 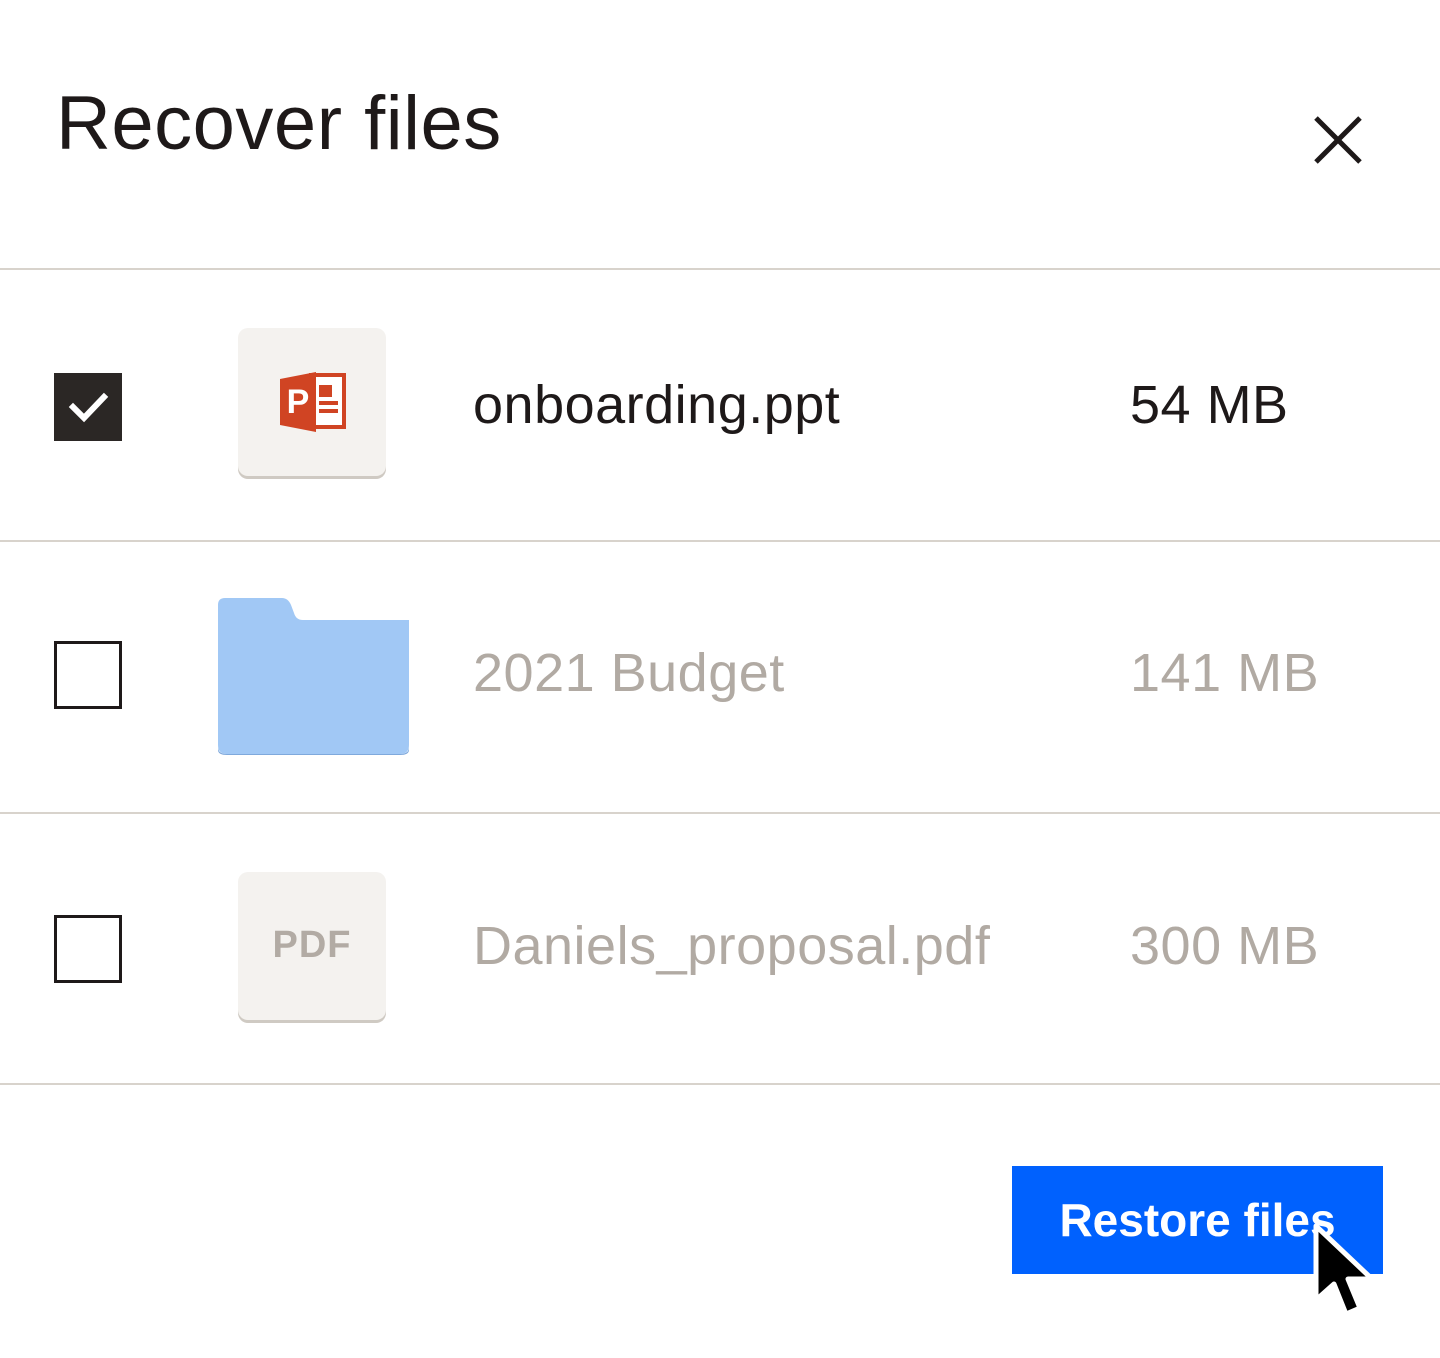 I want to click on mouse-pointer-icon, so click(x=1344, y=1270).